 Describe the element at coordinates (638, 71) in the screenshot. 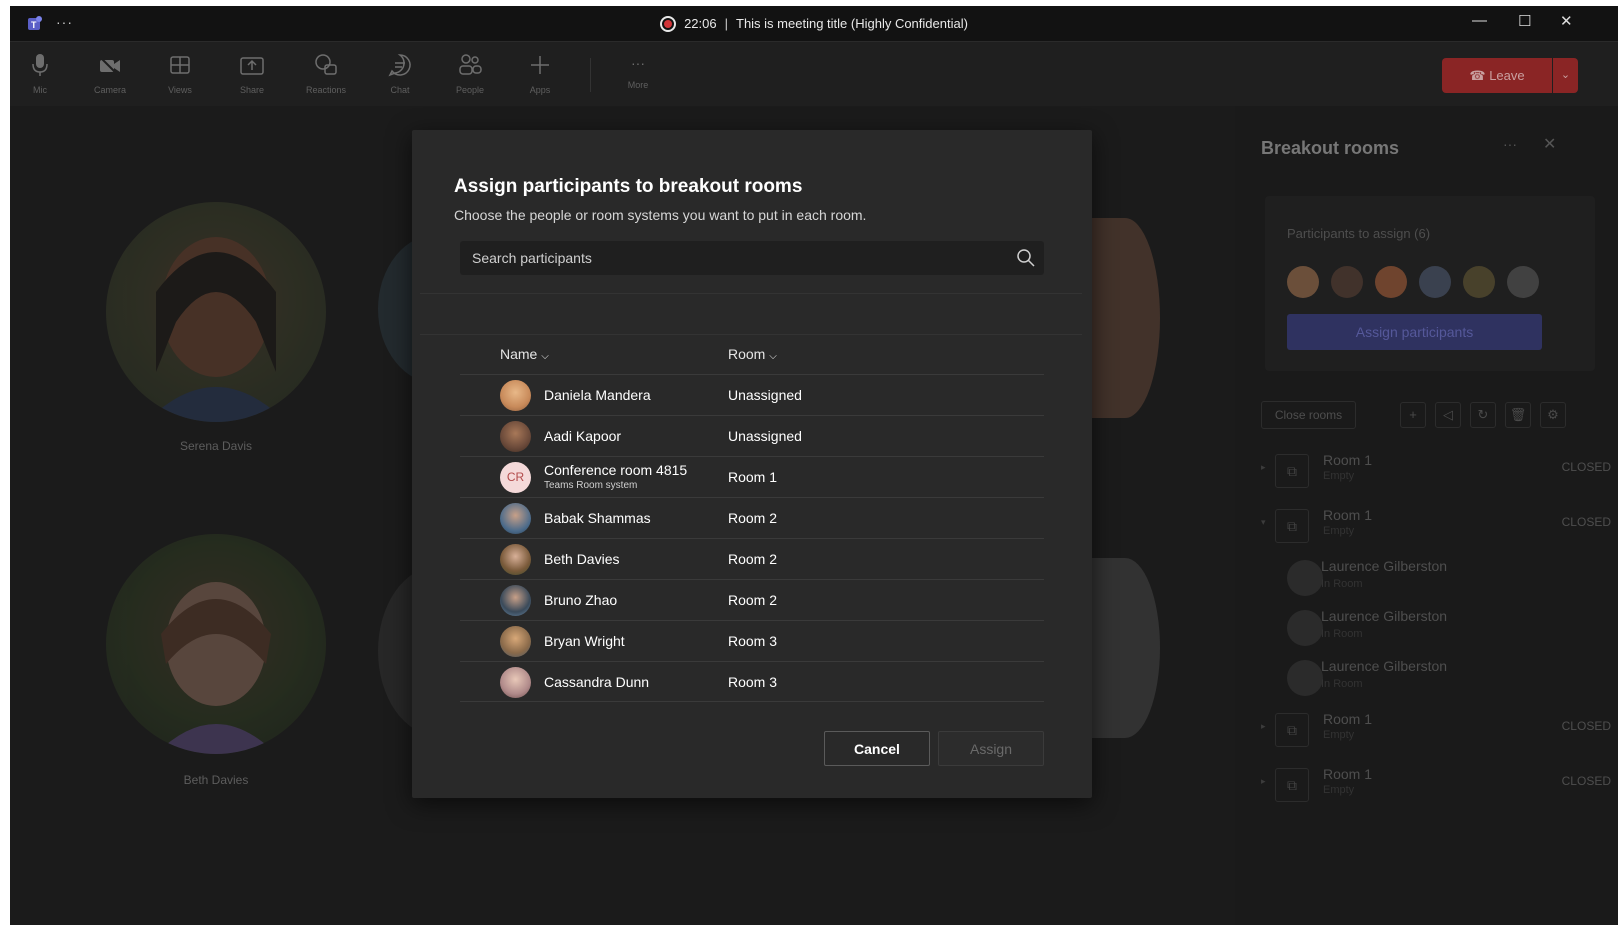

I see `more-button: ··· More` at that location.